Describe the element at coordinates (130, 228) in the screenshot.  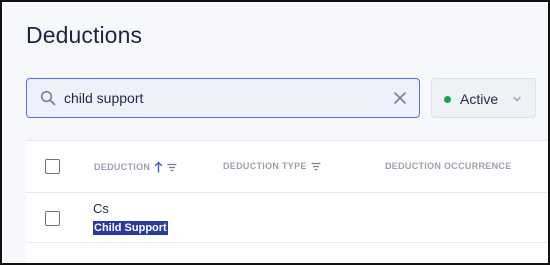
I see `deduction-description-highlighted: Child Support` at that location.